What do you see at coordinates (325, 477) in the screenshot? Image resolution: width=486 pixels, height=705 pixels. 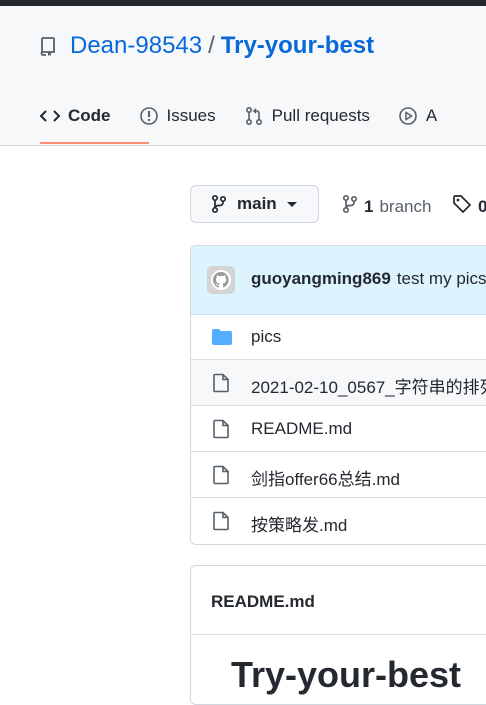 I see `file-name-link: 剑指offer66总结.md` at bounding box center [325, 477].